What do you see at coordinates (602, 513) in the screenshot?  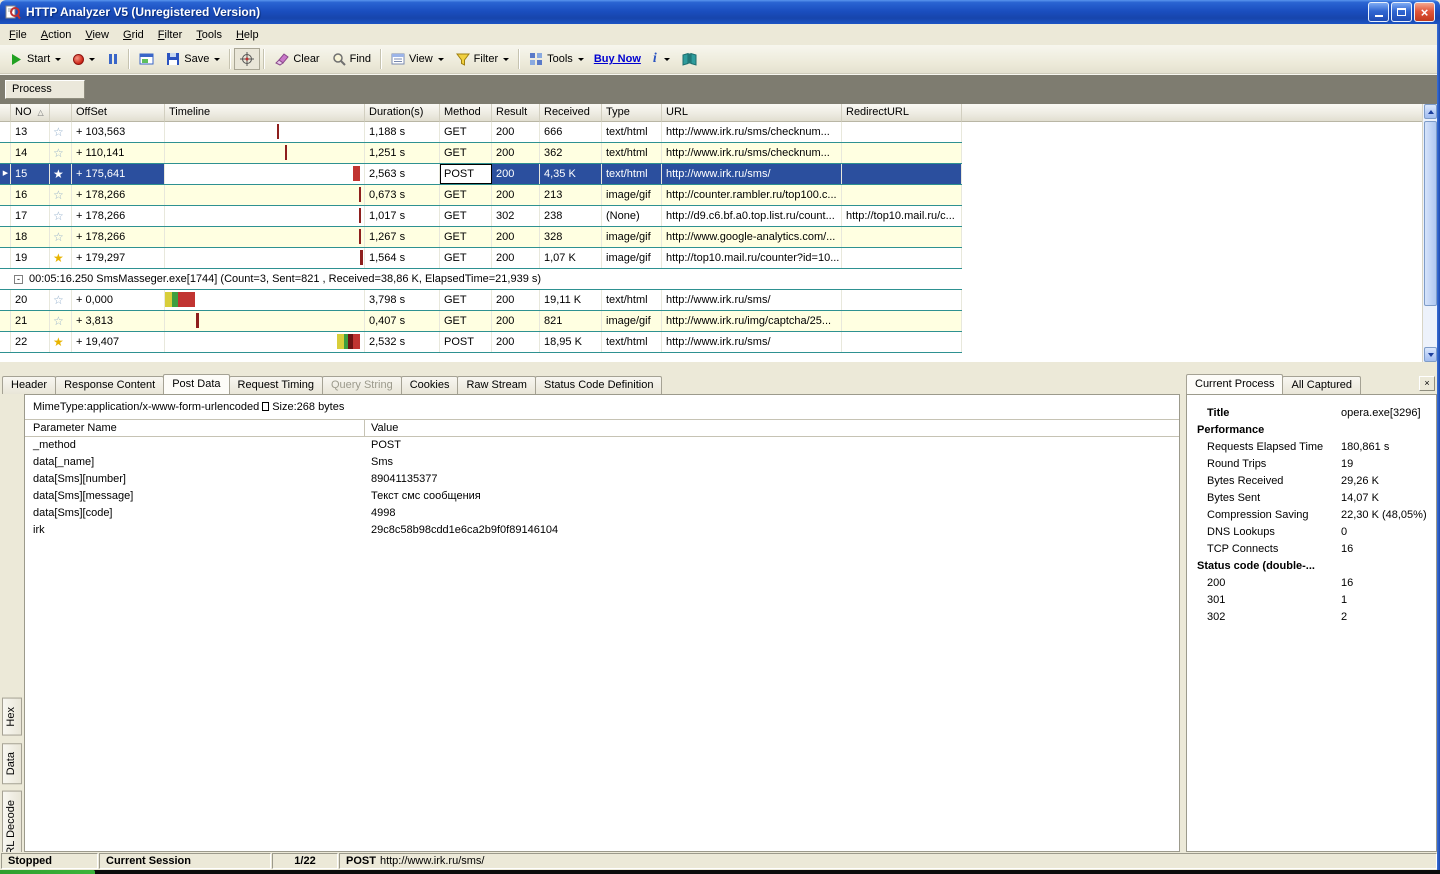 I see `param-row: data[Sms][code] 4998` at bounding box center [602, 513].